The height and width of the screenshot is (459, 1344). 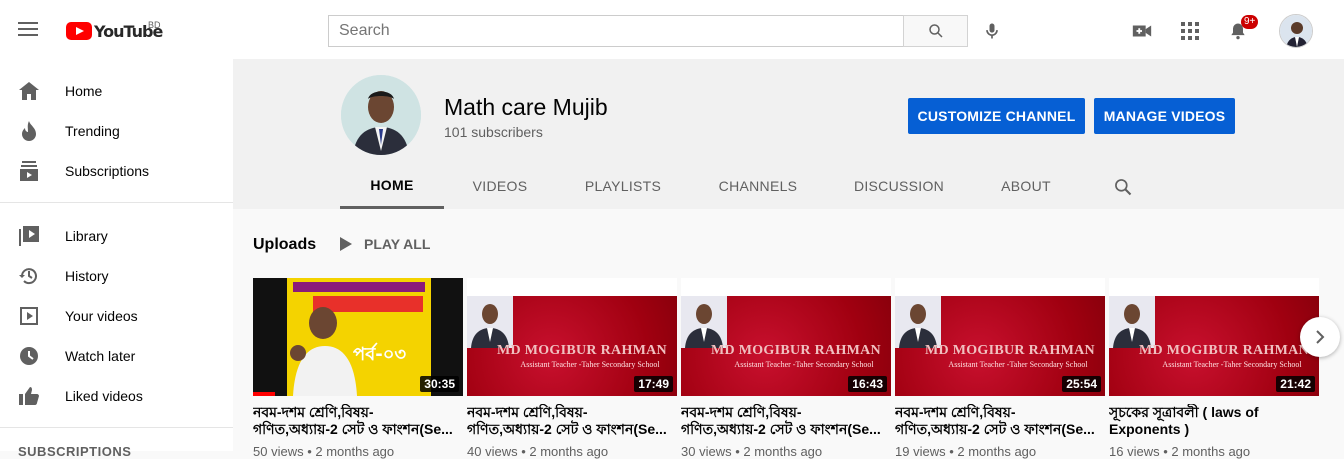 I want to click on sidebar-item-trending: Trending, so click(x=116, y=131).